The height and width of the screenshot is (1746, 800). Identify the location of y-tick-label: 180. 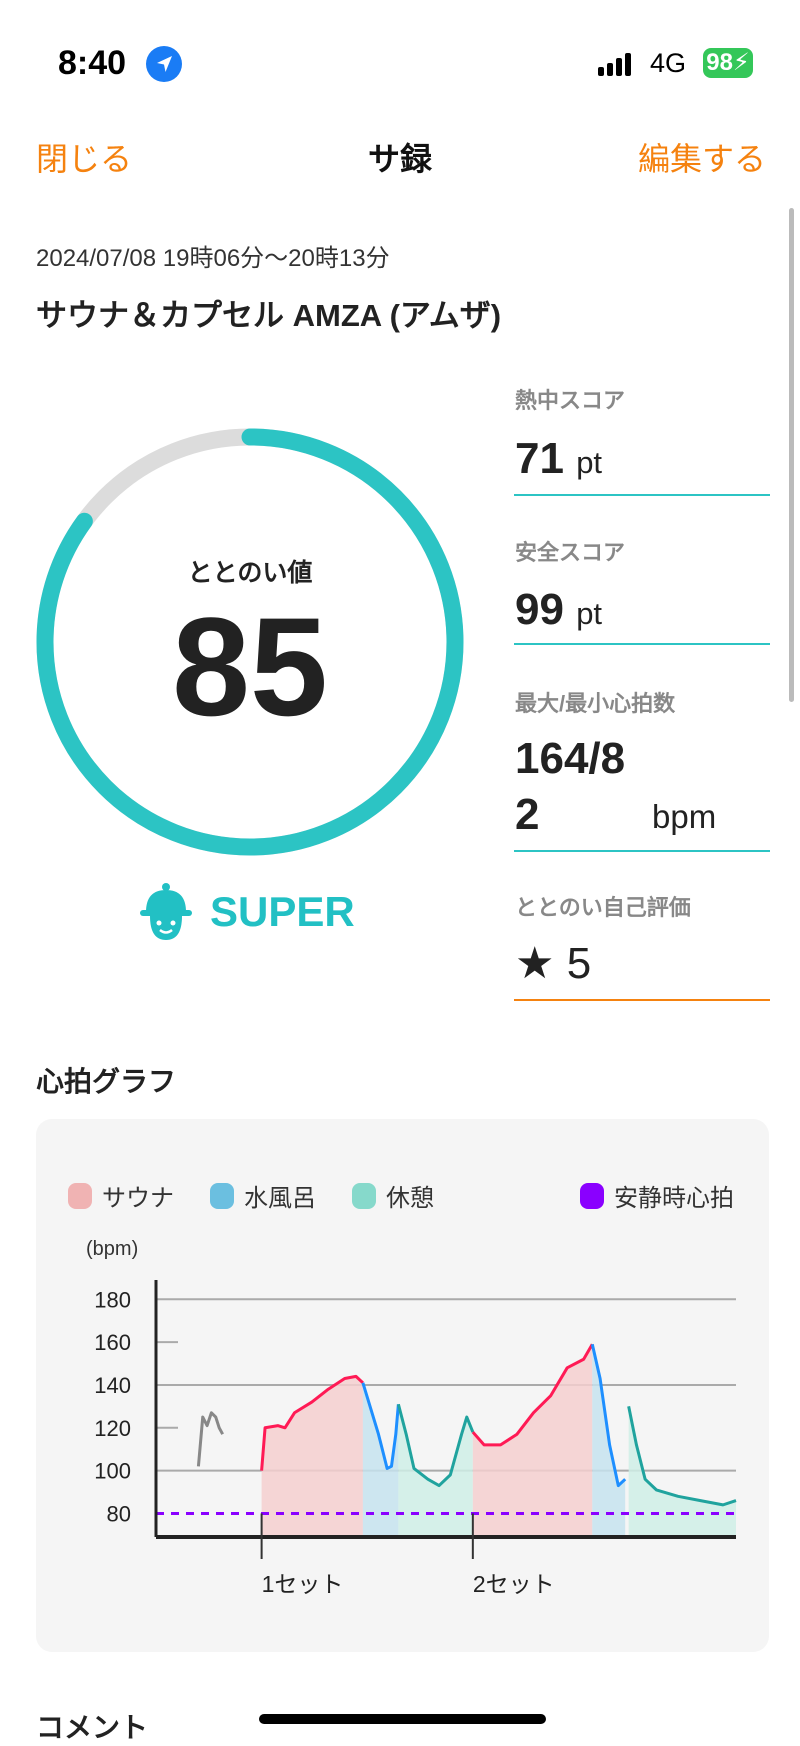
(112, 1299).